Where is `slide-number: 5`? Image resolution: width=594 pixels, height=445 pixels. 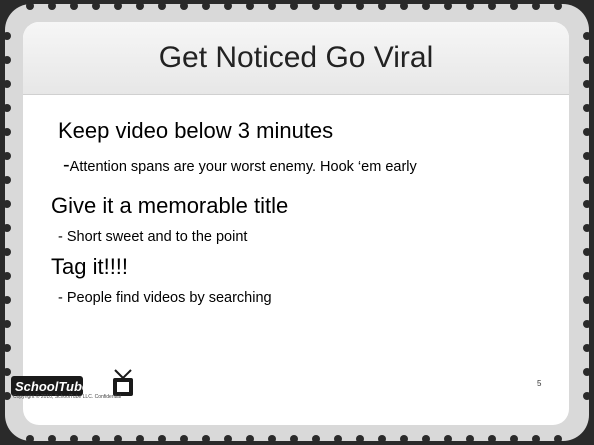 slide-number: 5 is located at coordinates (539, 383).